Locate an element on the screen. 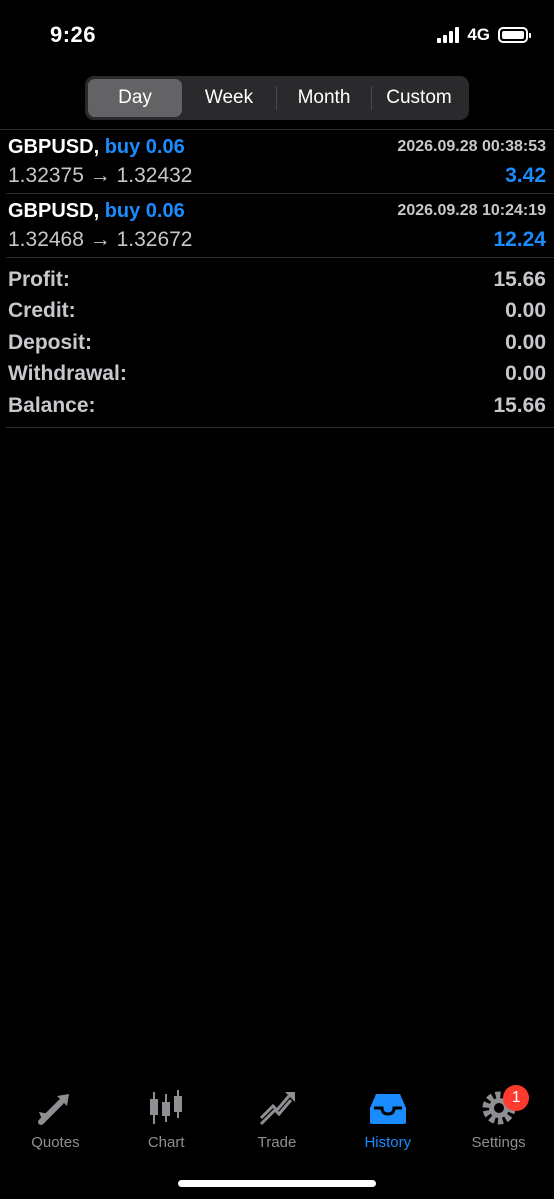 This screenshot has height=1199, width=554. status-time: 9:26 is located at coordinates (73, 34).